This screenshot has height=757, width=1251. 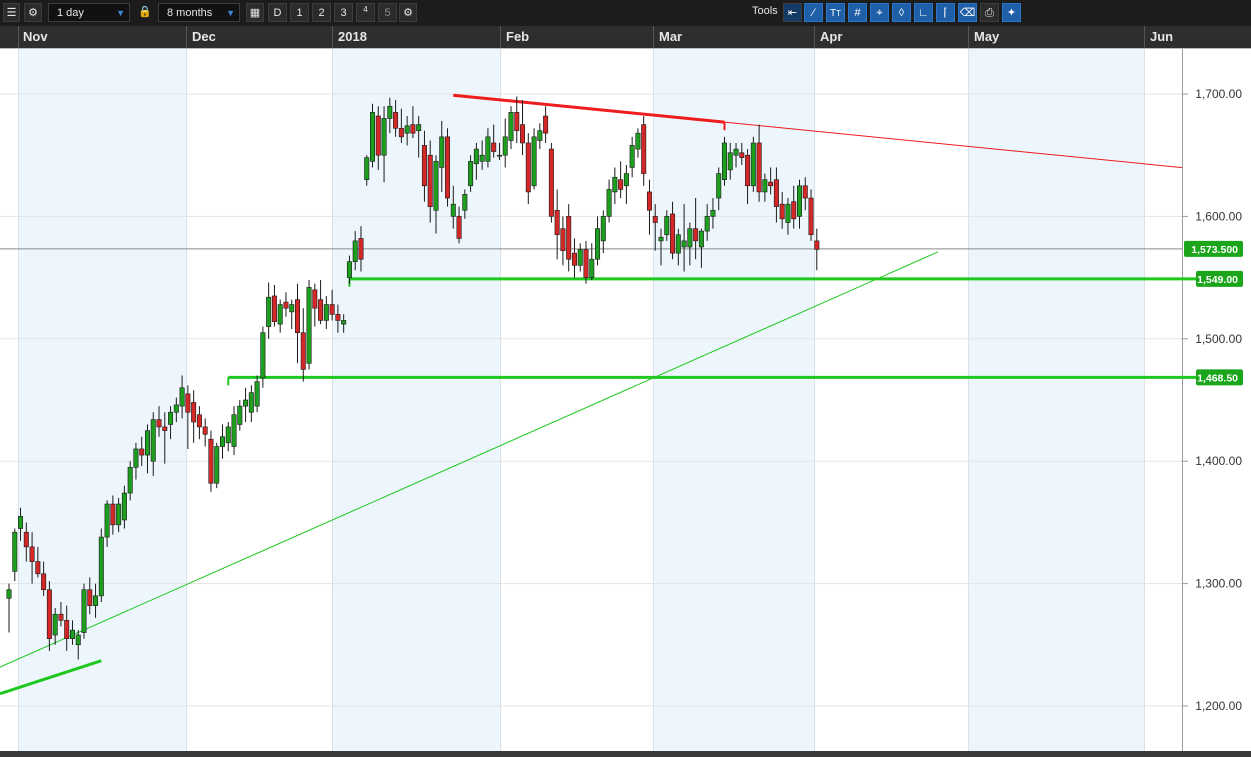 What do you see at coordinates (945, 12) in the screenshot?
I see `fibonacci-tool-icon: ⌈` at bounding box center [945, 12].